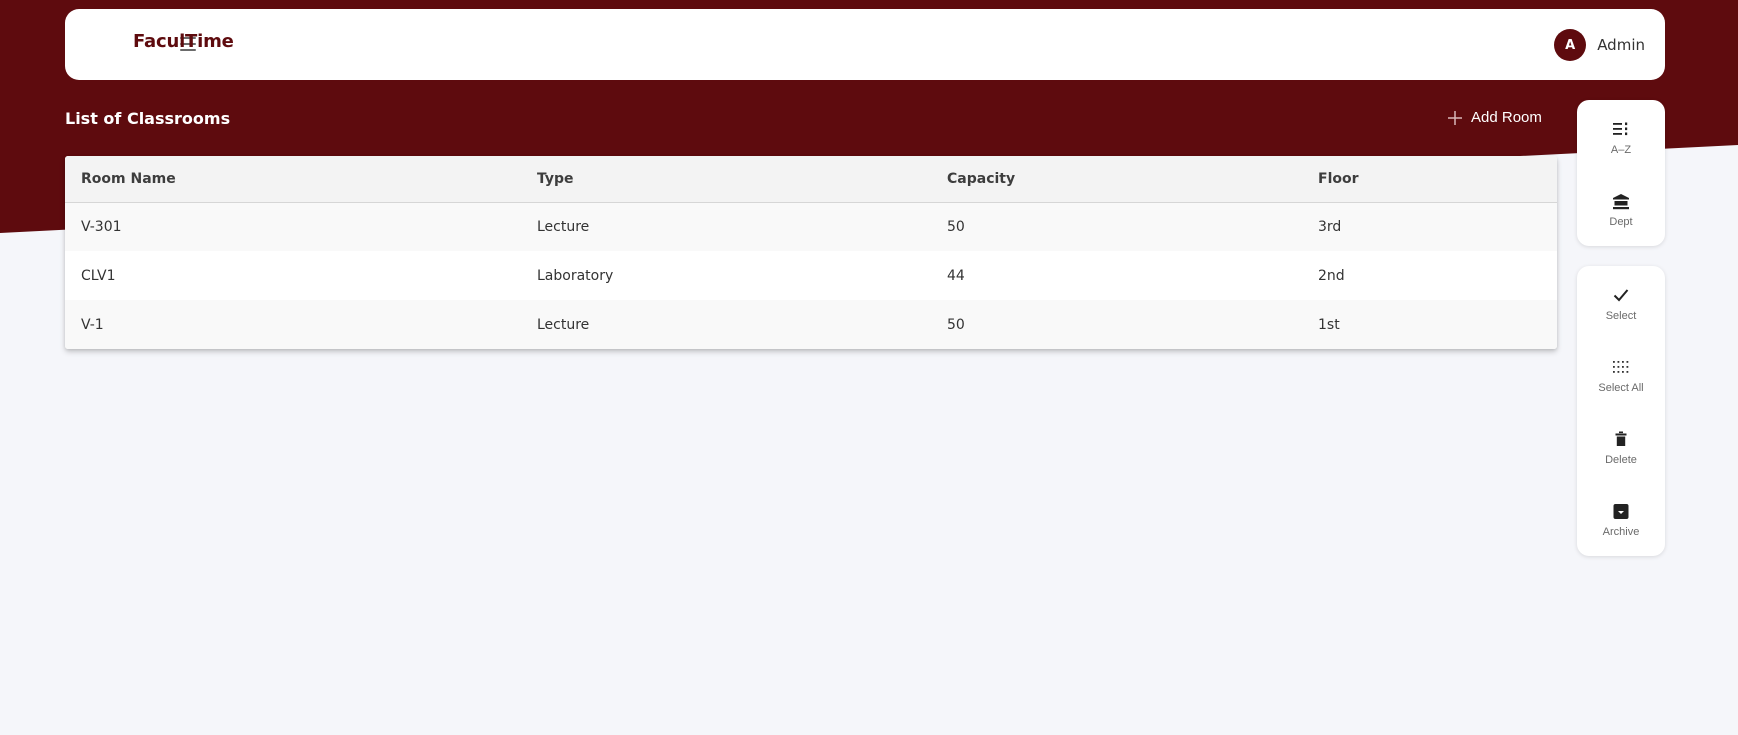 Image resolution: width=1738 pixels, height=735 pixels. What do you see at coordinates (148, 118) in the screenshot?
I see `page-title: List of Classrooms` at bounding box center [148, 118].